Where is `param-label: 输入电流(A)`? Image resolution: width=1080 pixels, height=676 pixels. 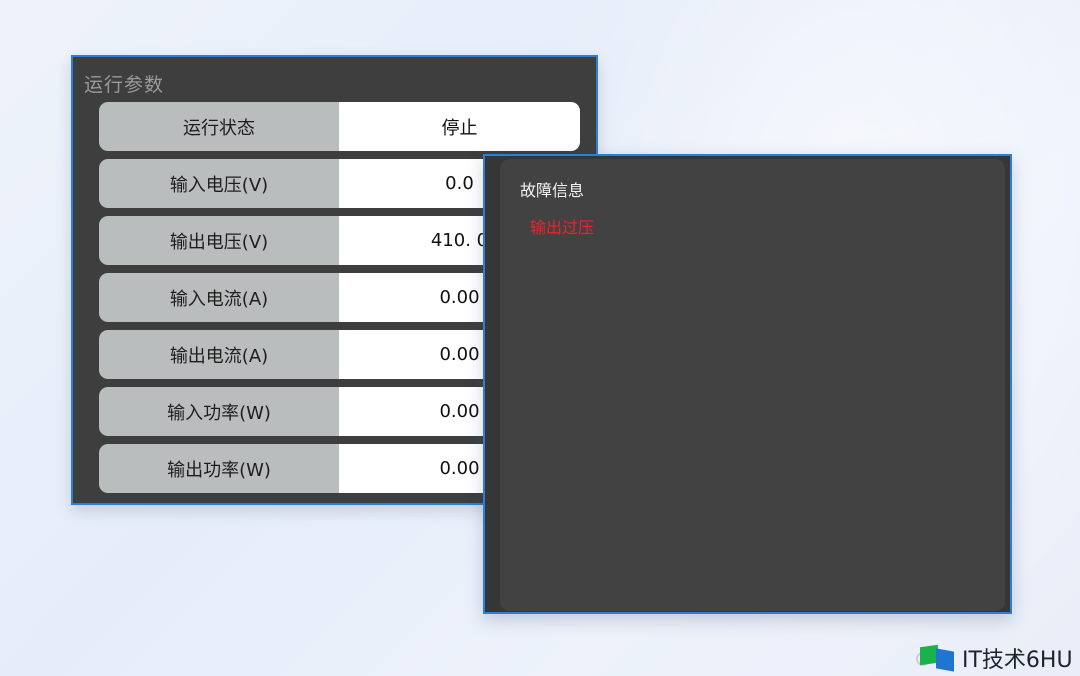 param-label: 输入电流(A) is located at coordinates (219, 297).